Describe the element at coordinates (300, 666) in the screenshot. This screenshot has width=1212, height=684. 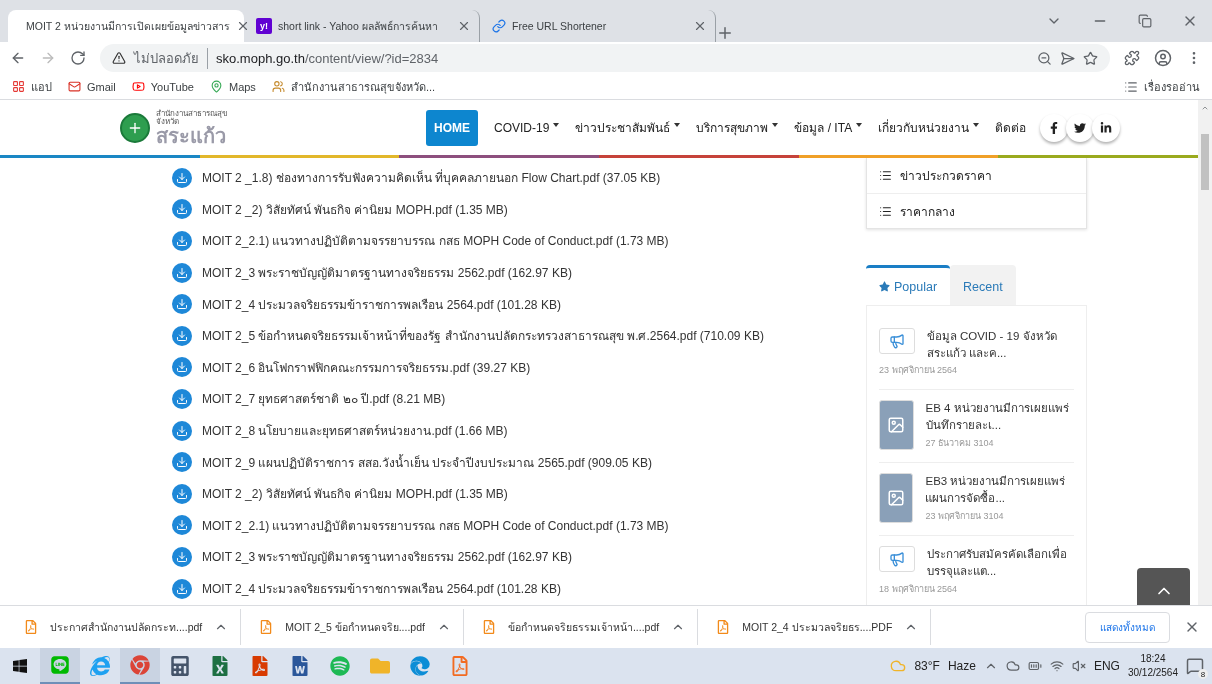
I see `document-icon` at that location.